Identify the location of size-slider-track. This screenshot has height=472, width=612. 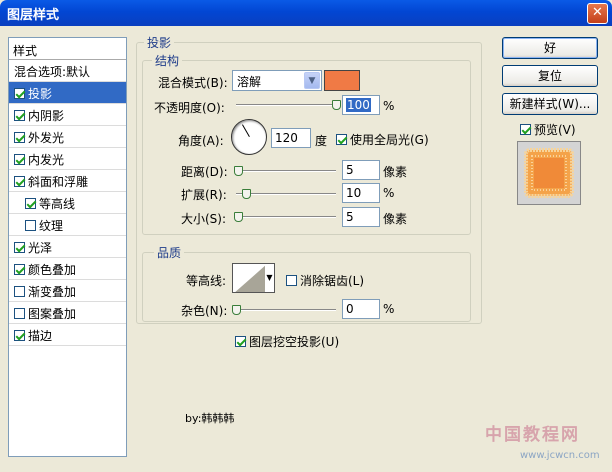
(286, 217).